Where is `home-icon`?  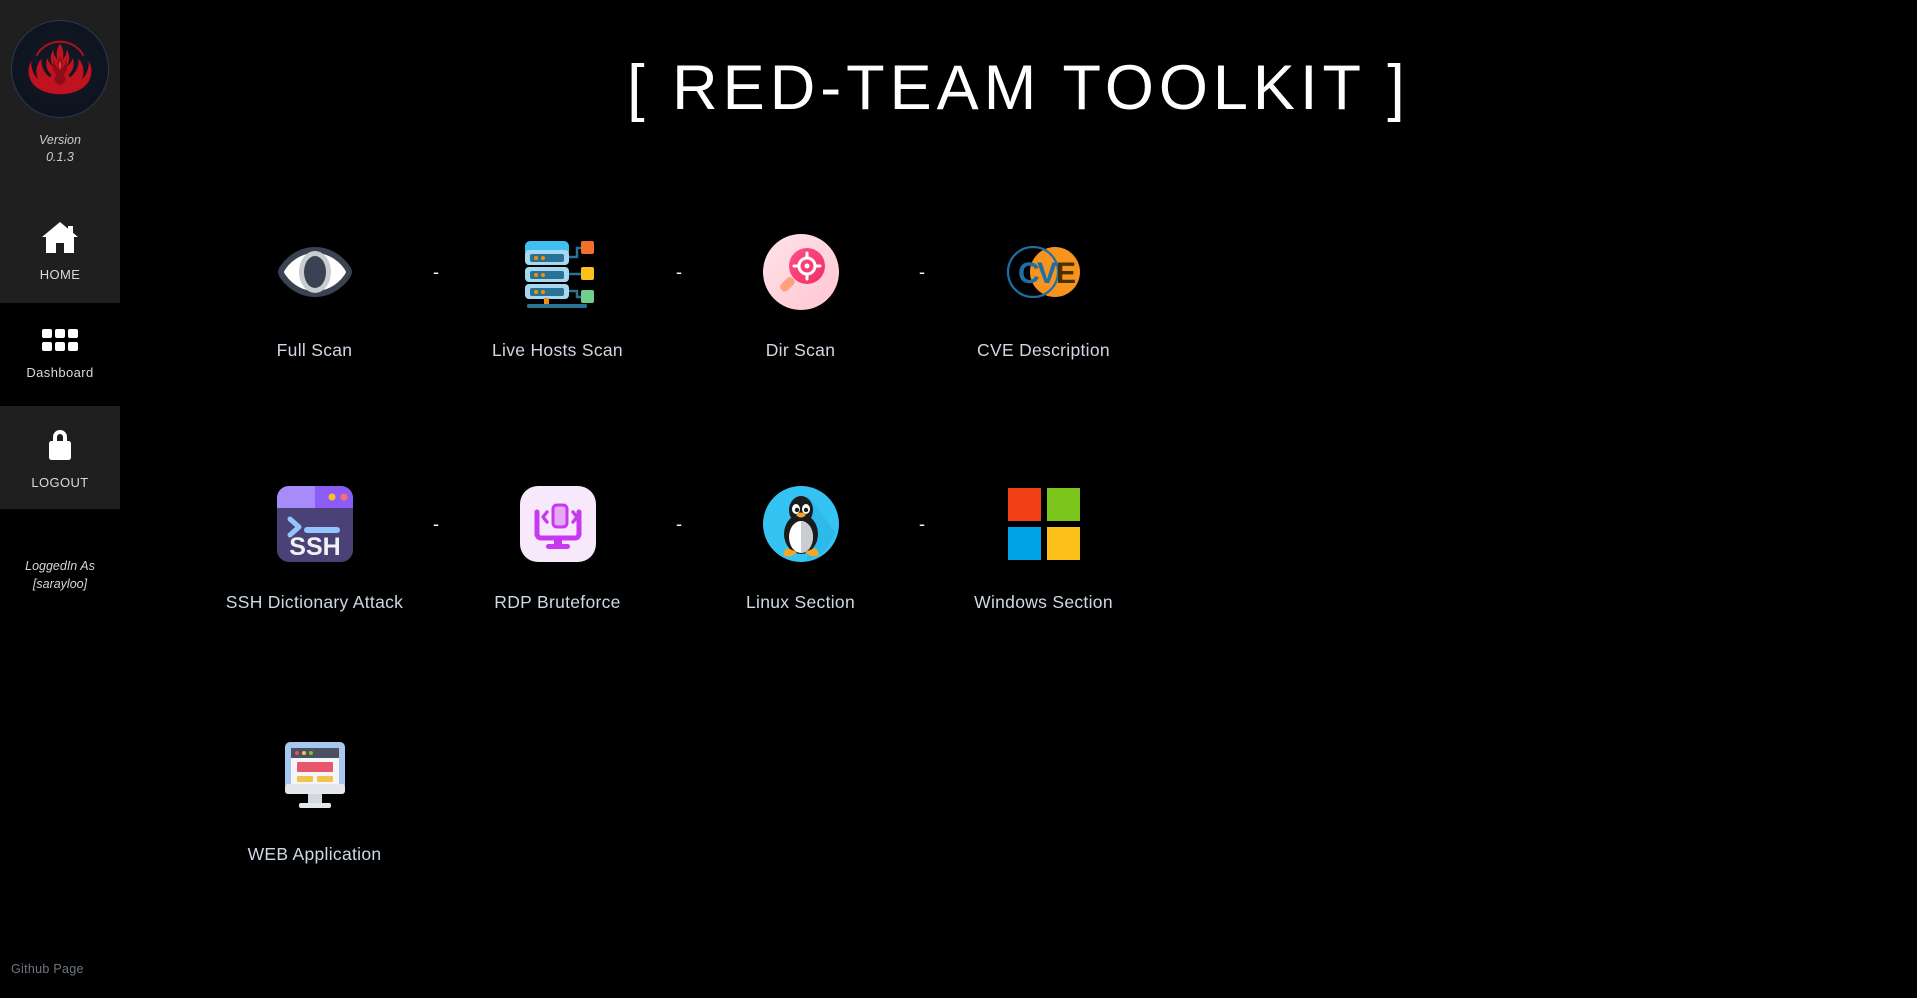
home-icon is located at coordinates (60, 240).